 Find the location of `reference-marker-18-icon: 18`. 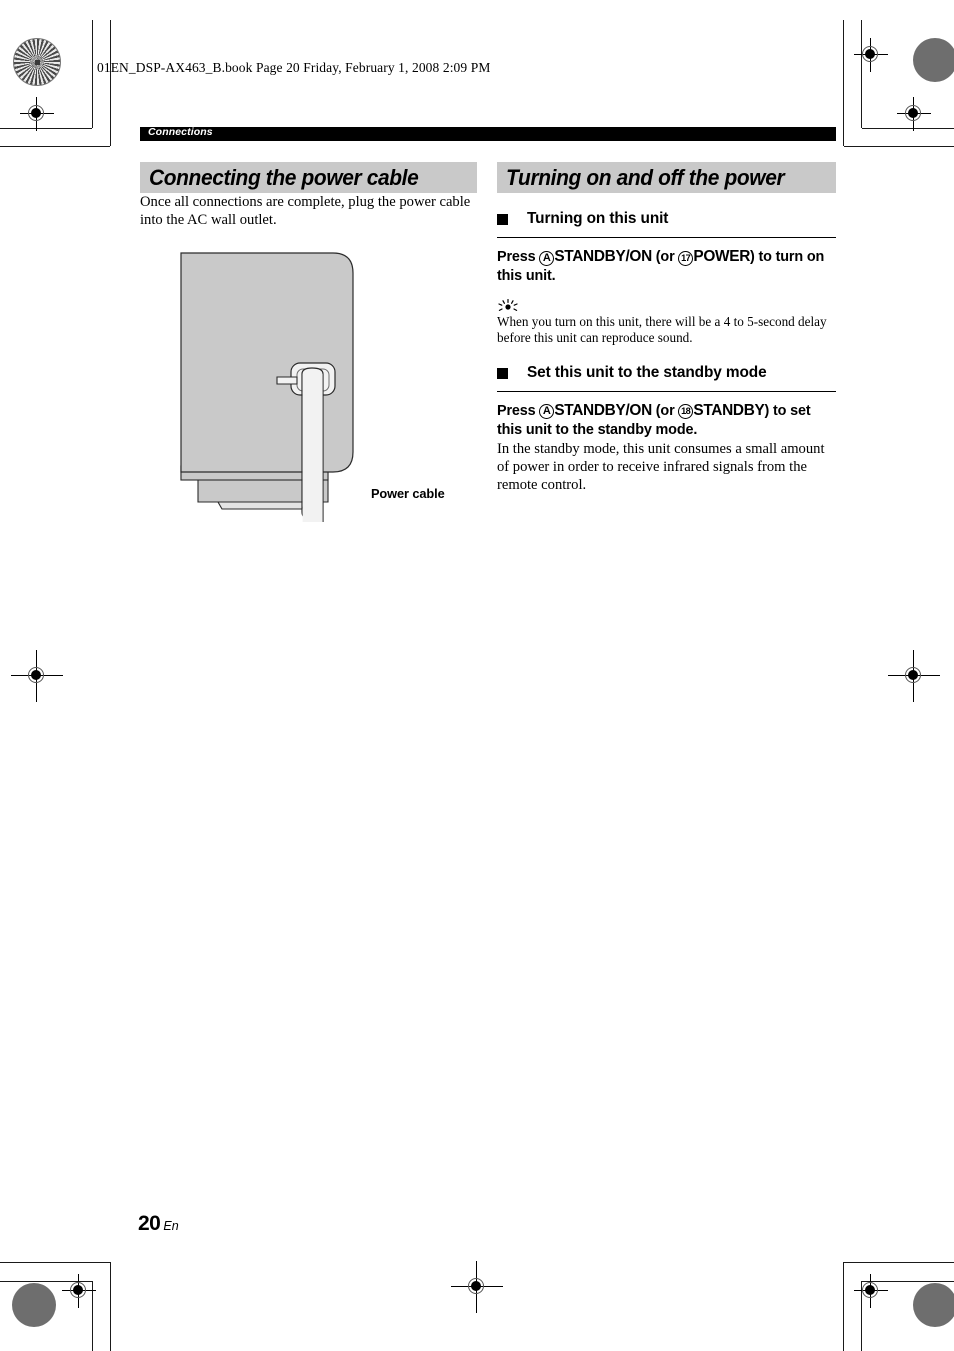

reference-marker-18-icon: 18 is located at coordinates (686, 412).